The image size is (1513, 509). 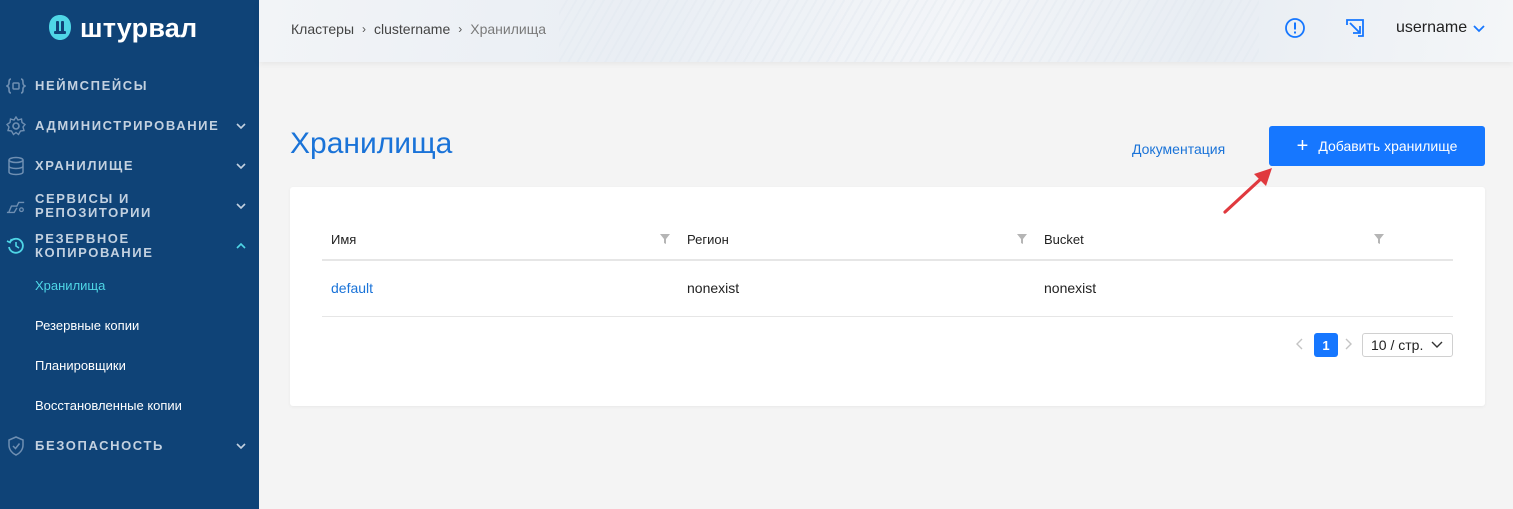 I want to click on sidebar-item-label: БЕЗОПАСНОСТЬ, so click(x=99, y=445).